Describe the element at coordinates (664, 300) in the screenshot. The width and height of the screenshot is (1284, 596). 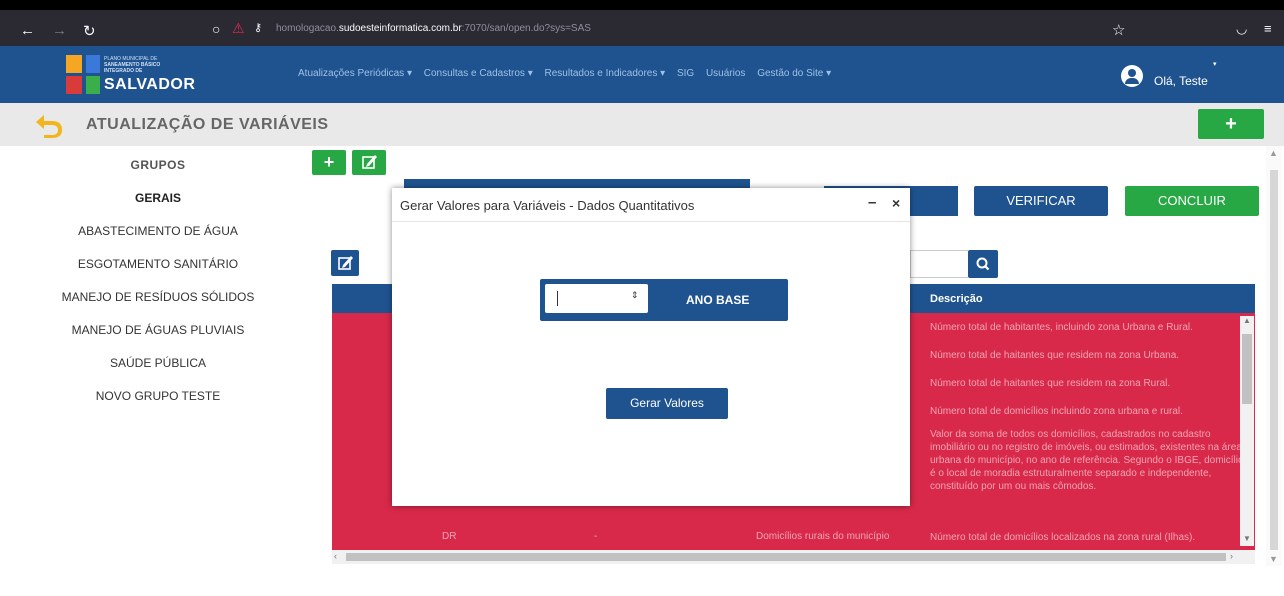
I see `year-field-group: ⇕ ANO BASE` at that location.